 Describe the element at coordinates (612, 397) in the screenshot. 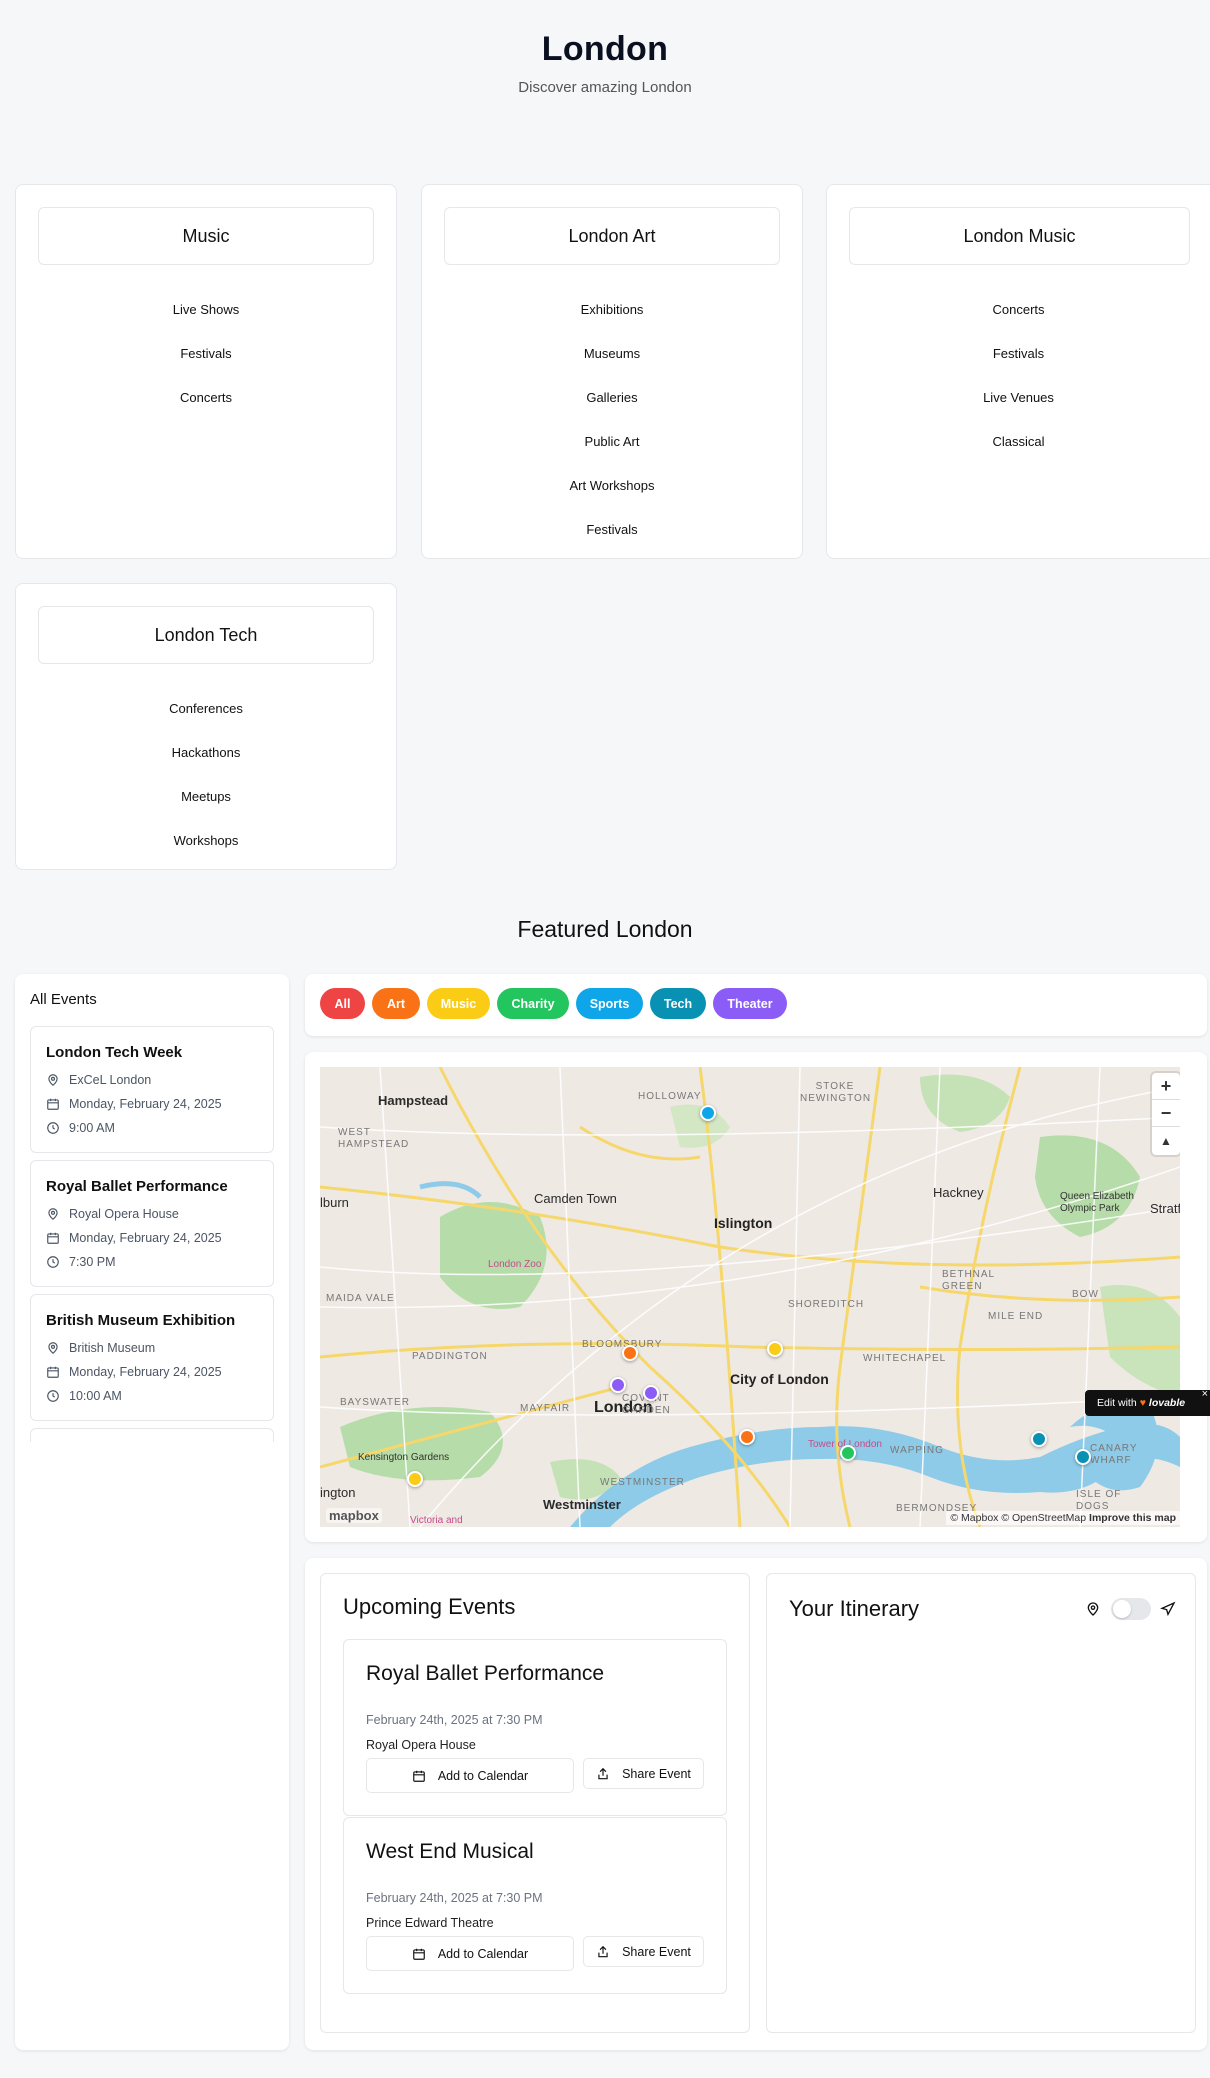

I see `category-item: Galleries` at that location.